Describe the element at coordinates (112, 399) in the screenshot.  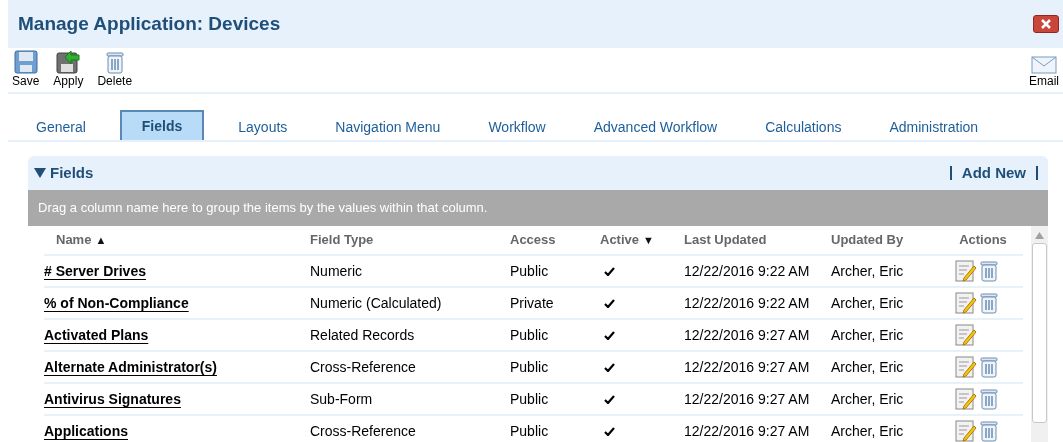
I see `field-name-link: Antivirus Signatures` at that location.